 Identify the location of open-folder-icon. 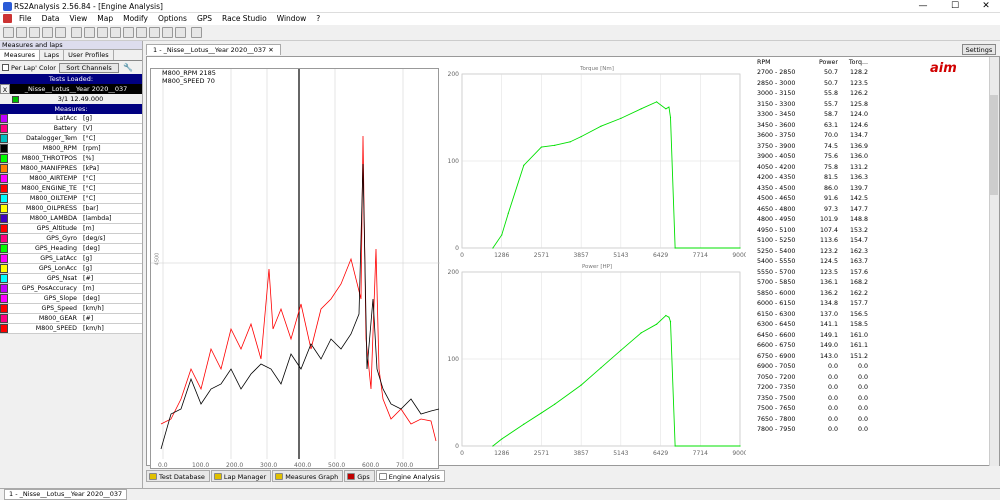
(21, 32).